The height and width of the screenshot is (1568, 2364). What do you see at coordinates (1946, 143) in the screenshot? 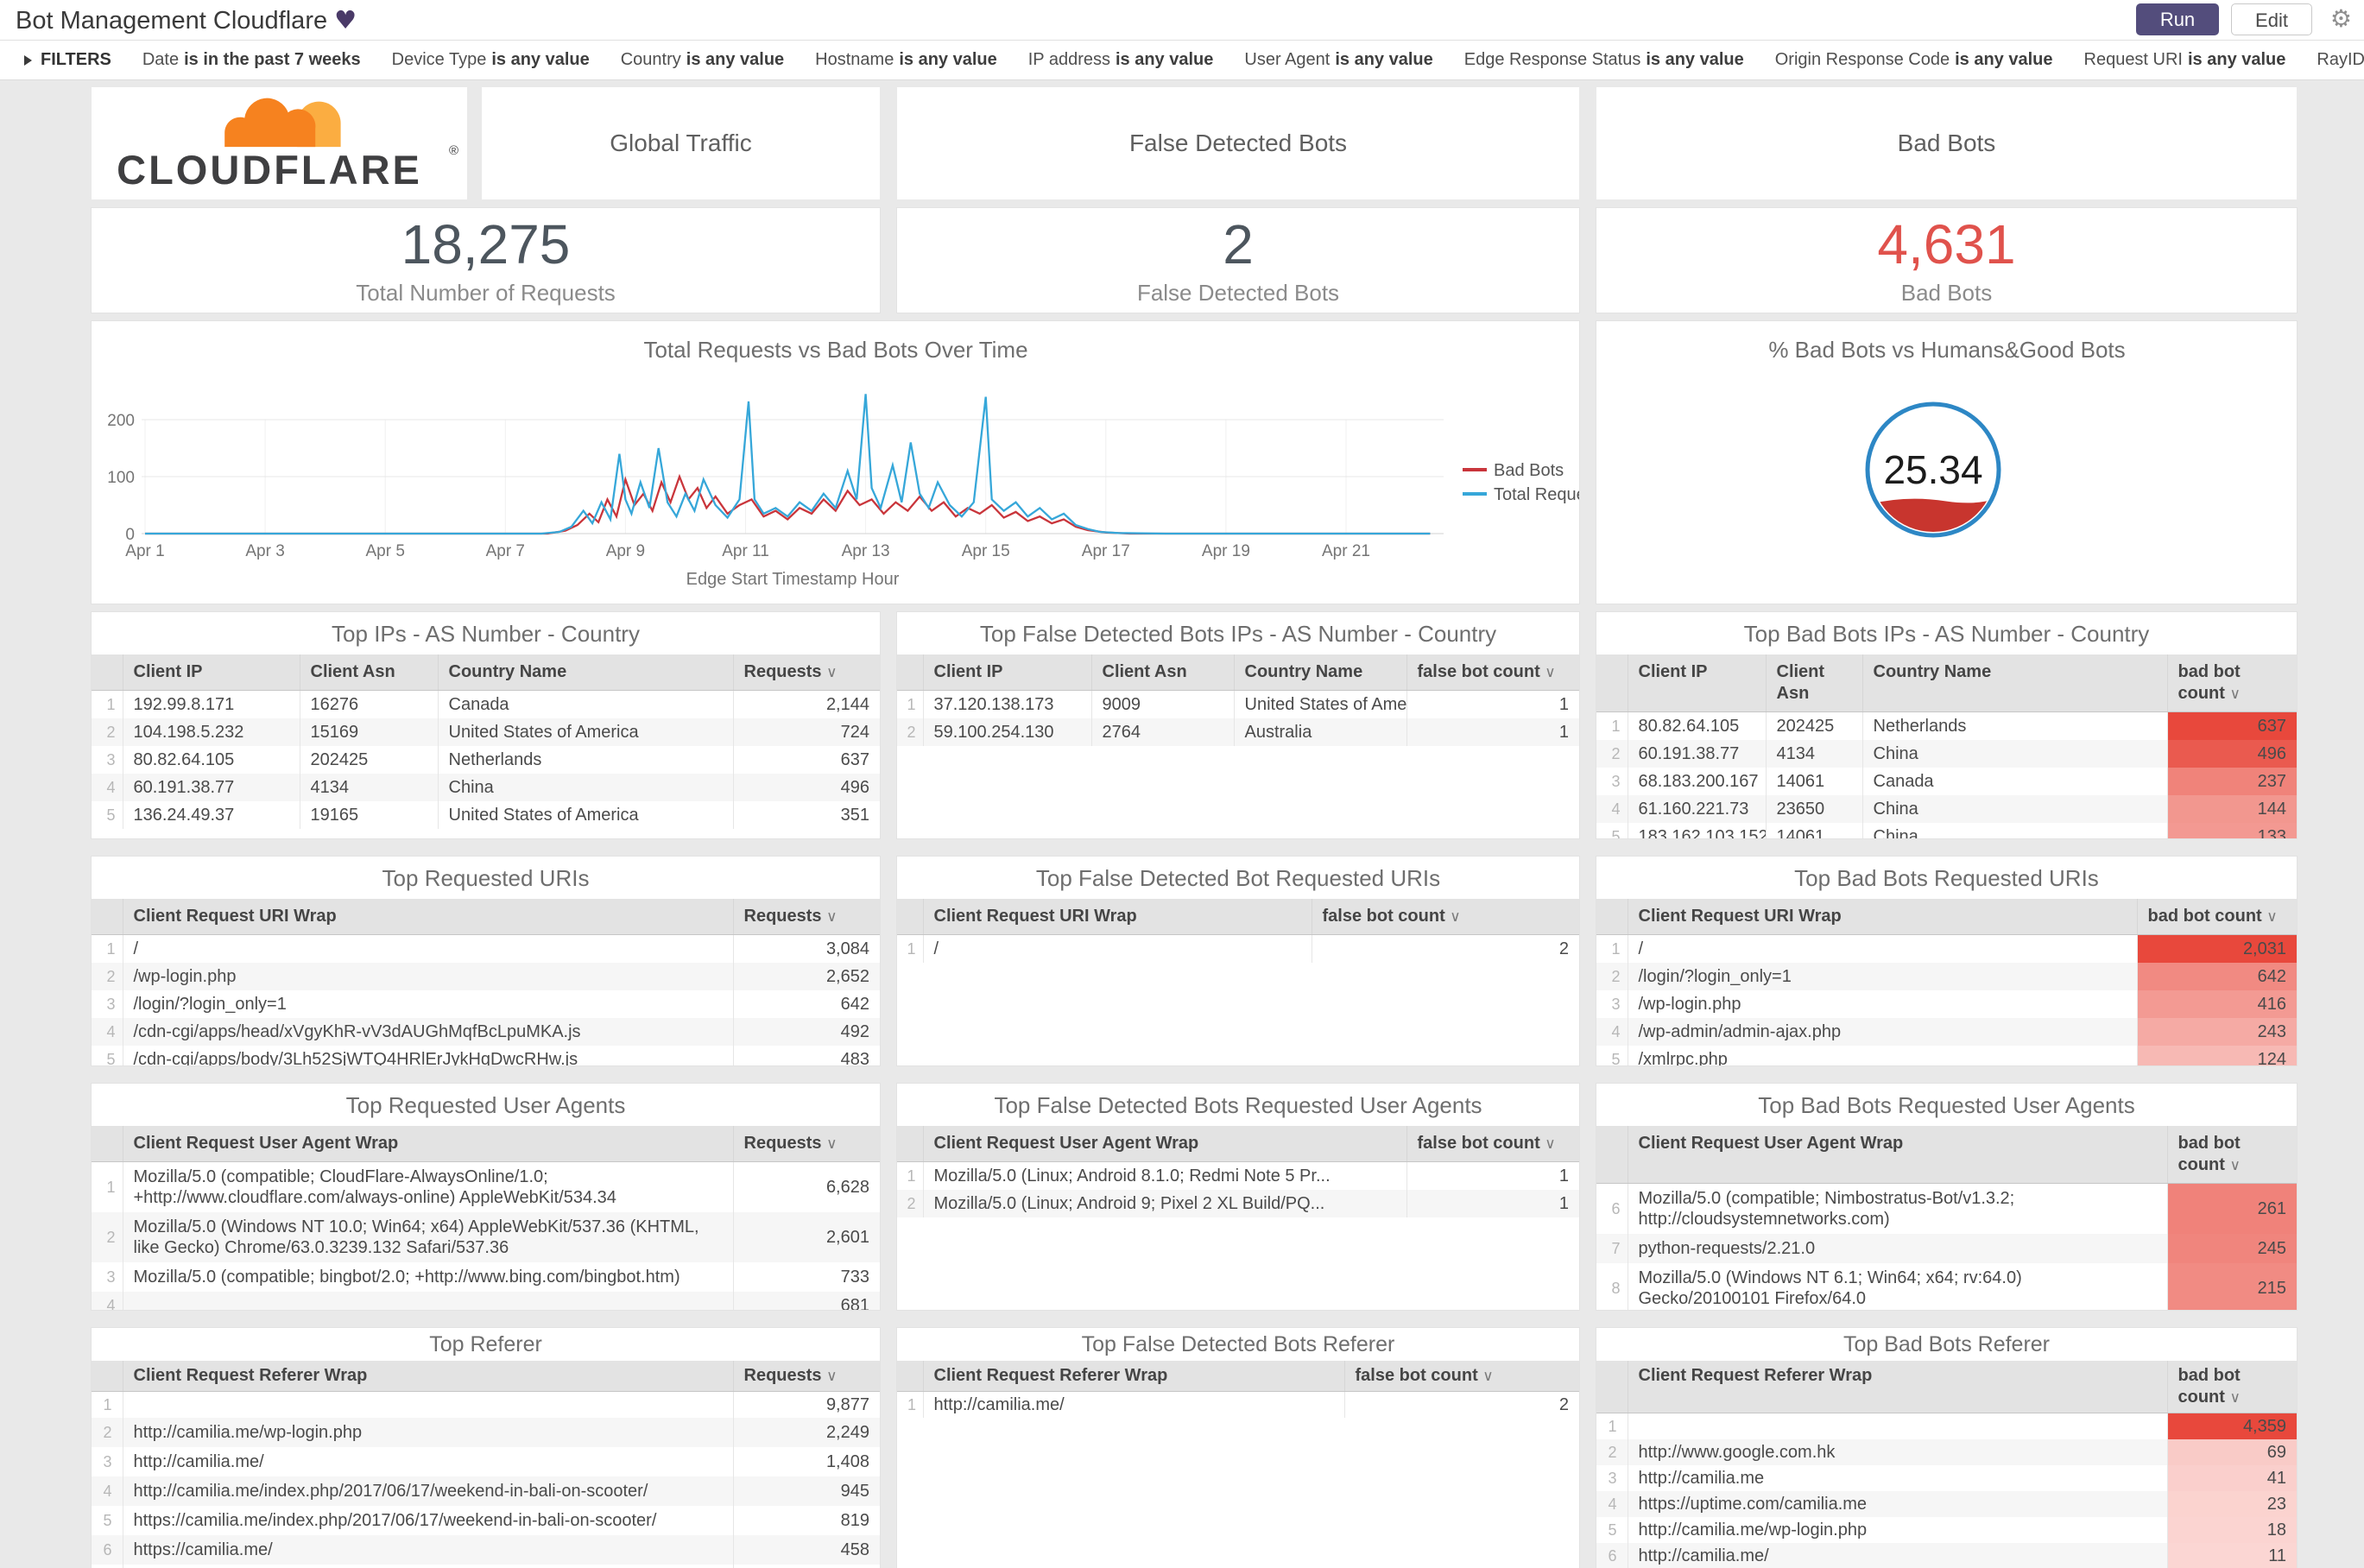
I see `bad-bots-title: Bad Bots` at bounding box center [1946, 143].